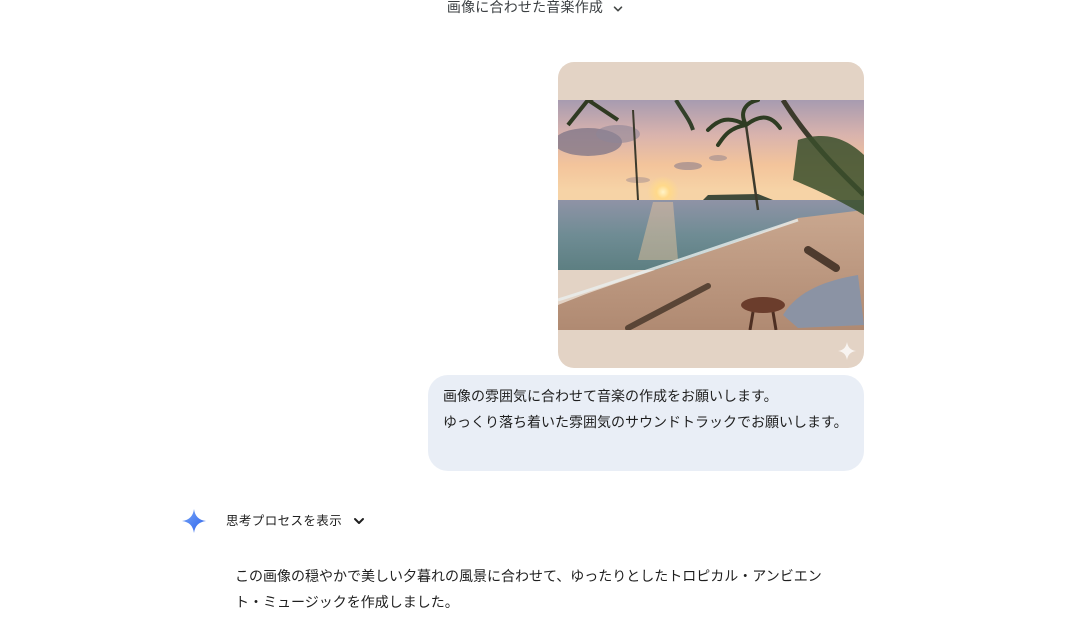 The width and height of the screenshot is (1071, 618). I want to click on show-thinking-label: 思考プロセスを表示, so click(284, 520).